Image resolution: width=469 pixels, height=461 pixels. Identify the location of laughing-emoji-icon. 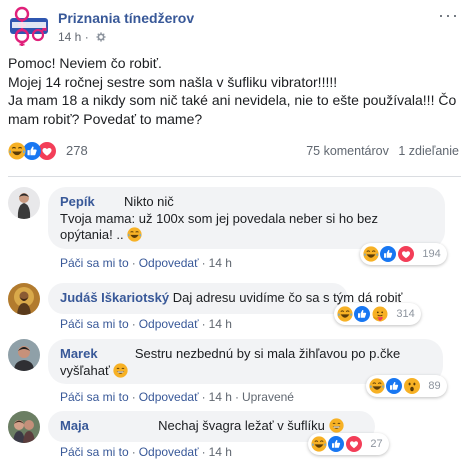
(135, 234).